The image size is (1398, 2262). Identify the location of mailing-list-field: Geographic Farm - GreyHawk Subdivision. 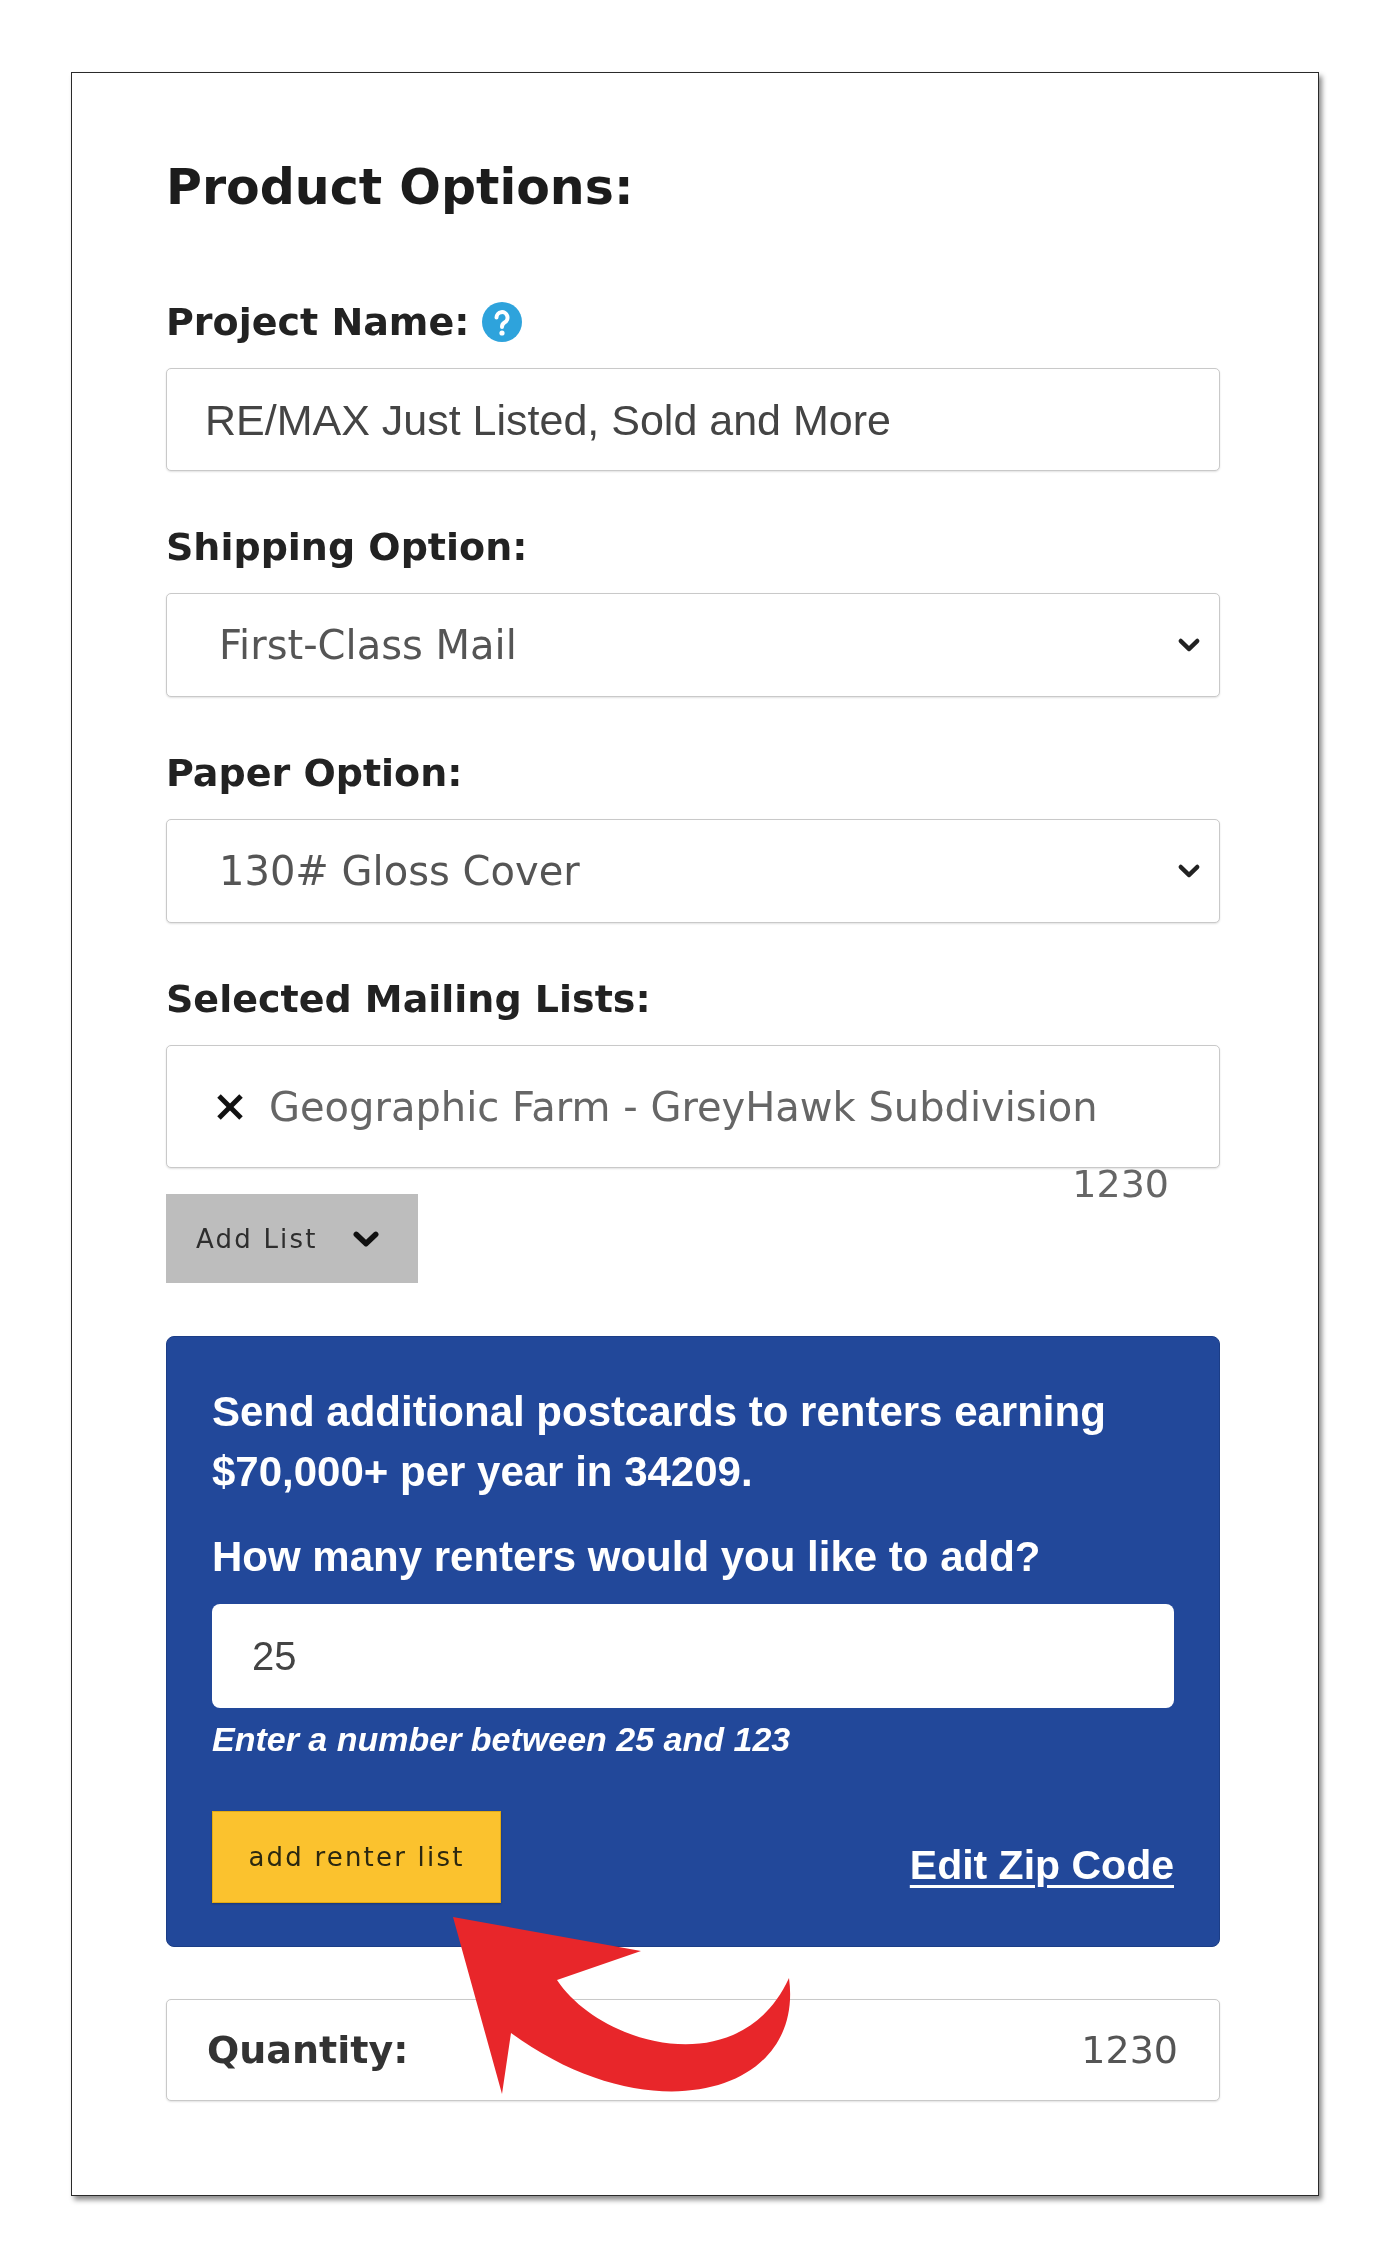
(693, 1106).